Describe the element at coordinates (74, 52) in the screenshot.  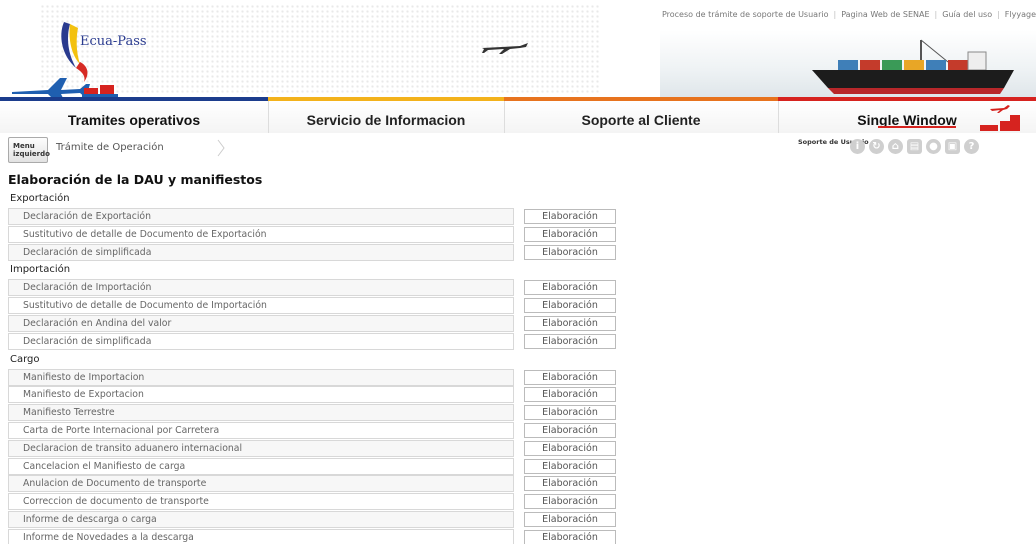
I see `ecuapass-logo-icon` at that location.